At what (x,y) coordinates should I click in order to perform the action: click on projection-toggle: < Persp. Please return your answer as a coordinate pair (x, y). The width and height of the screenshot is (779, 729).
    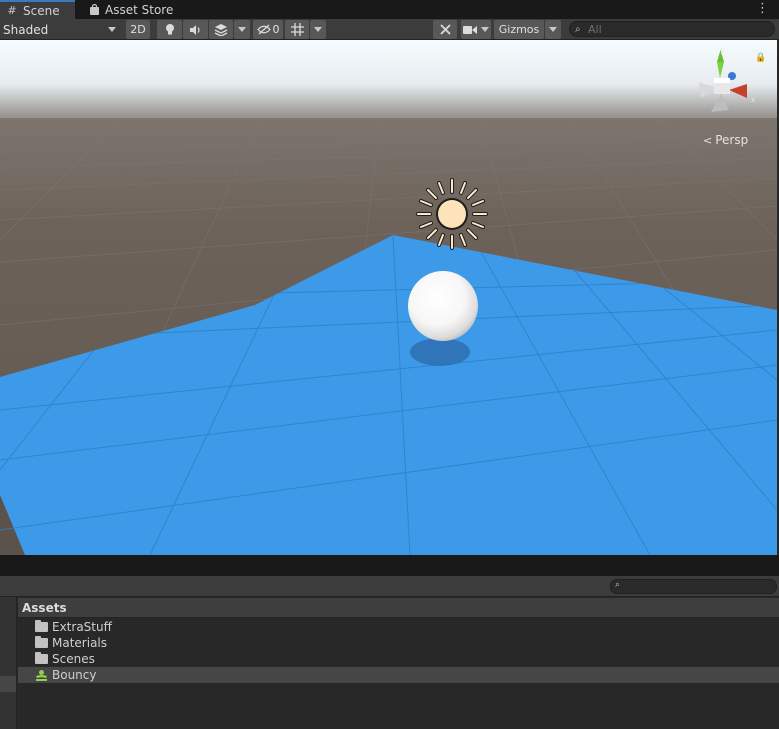
    Looking at the image, I should click on (725, 140).